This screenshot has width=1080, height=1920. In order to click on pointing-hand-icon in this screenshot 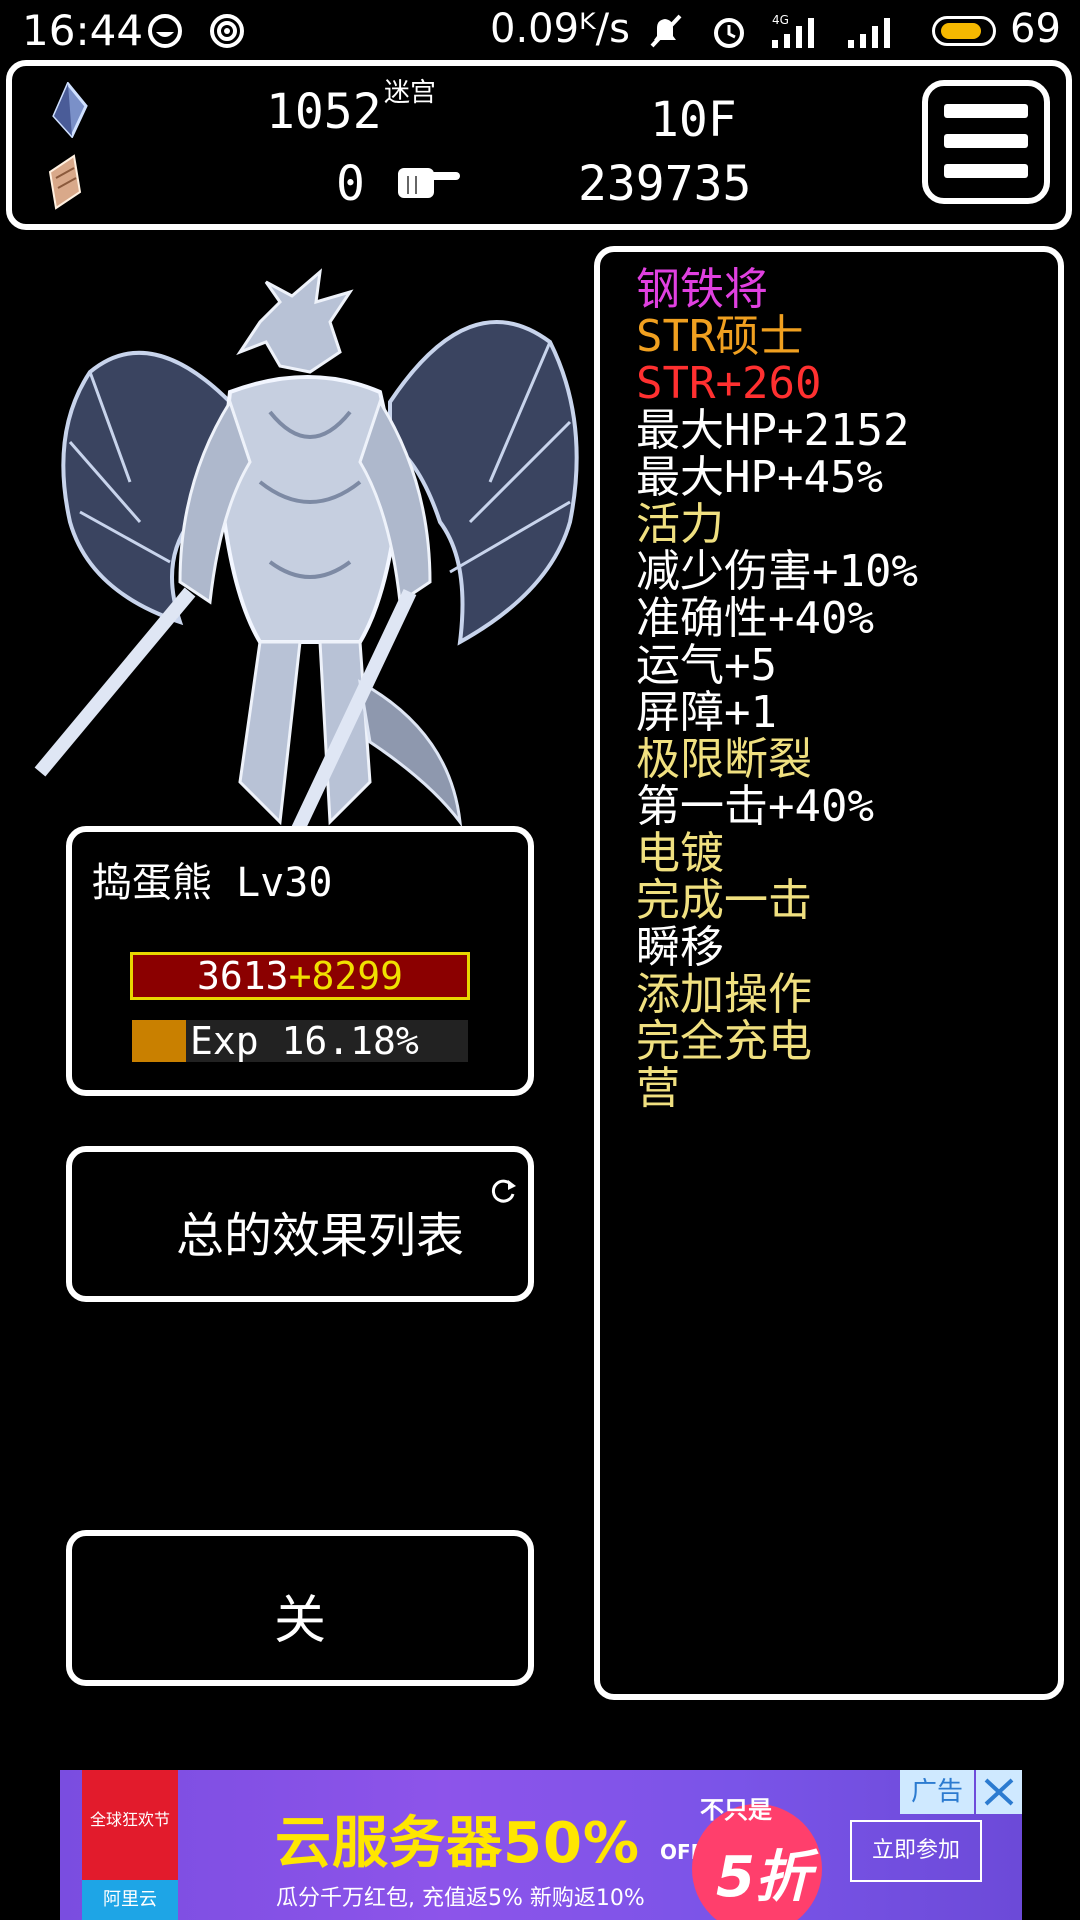, I will do `click(429, 183)`.